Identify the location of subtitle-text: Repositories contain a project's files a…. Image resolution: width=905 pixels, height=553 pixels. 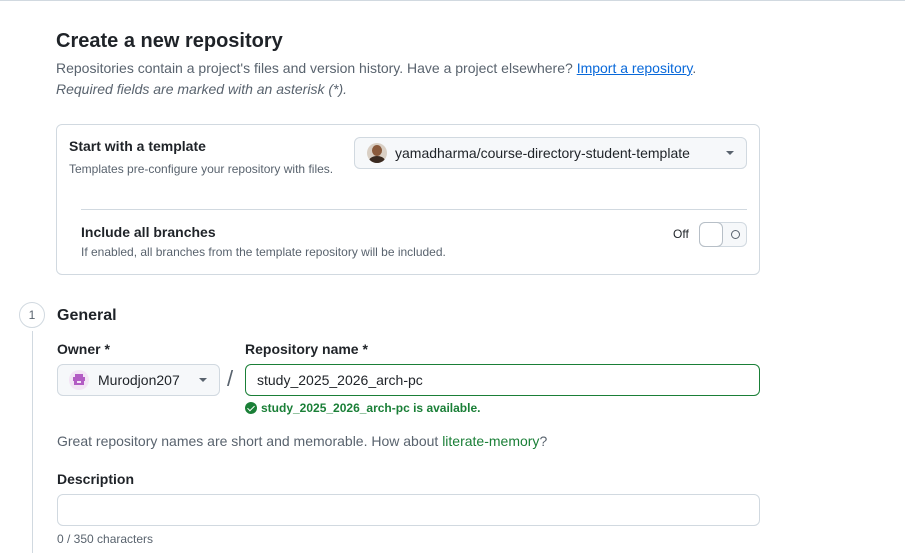
(316, 68).